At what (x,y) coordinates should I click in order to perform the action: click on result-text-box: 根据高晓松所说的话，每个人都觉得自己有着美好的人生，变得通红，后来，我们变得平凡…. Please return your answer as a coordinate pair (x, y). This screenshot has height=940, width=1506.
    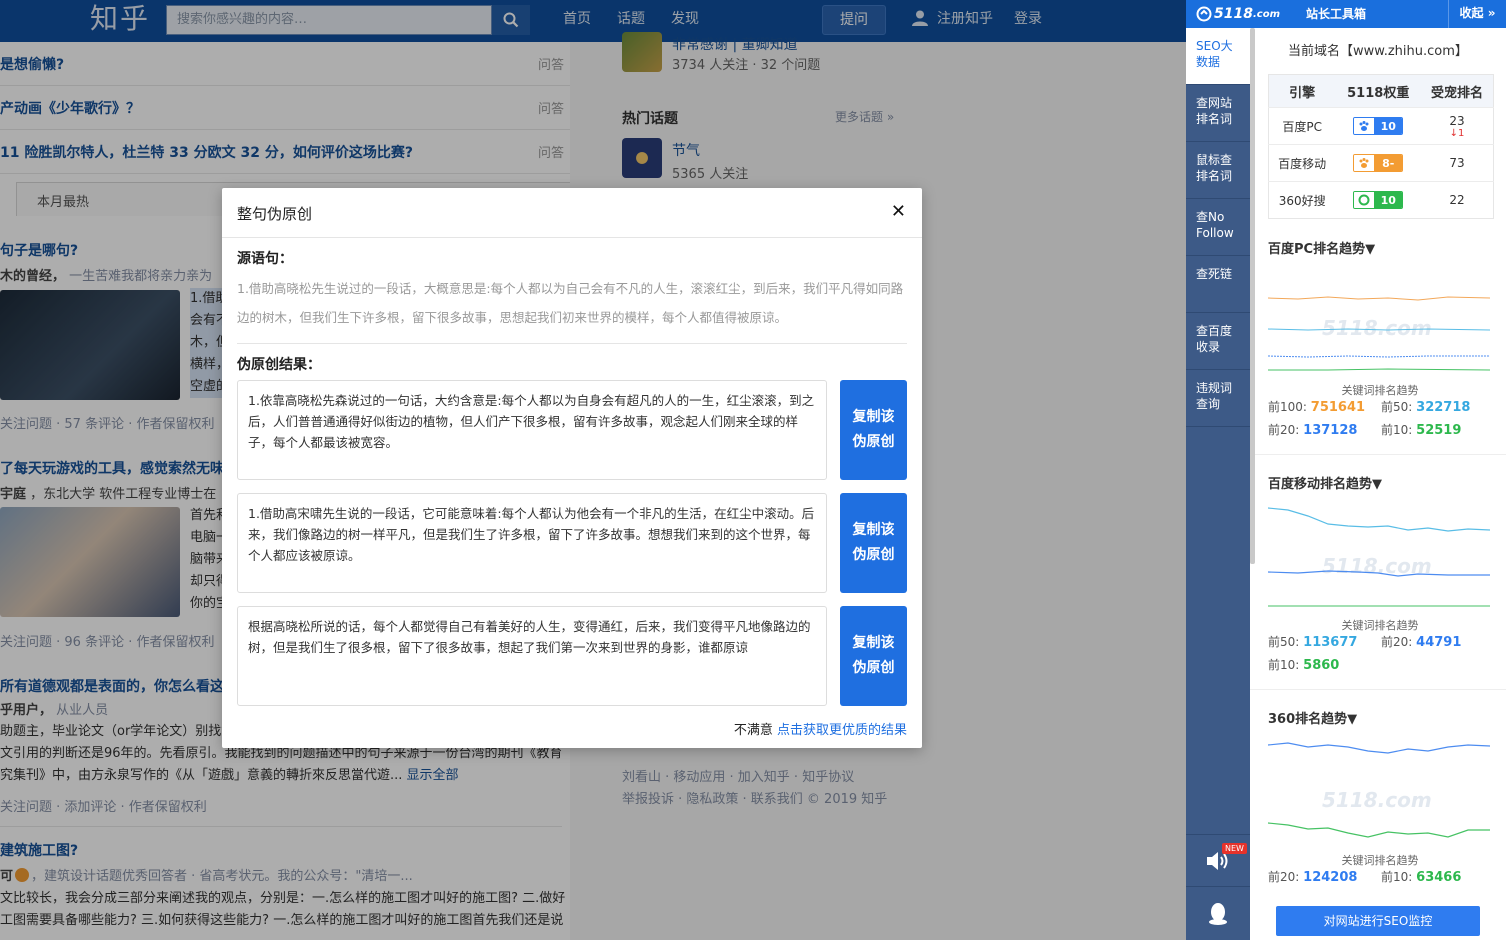
    Looking at the image, I should click on (532, 656).